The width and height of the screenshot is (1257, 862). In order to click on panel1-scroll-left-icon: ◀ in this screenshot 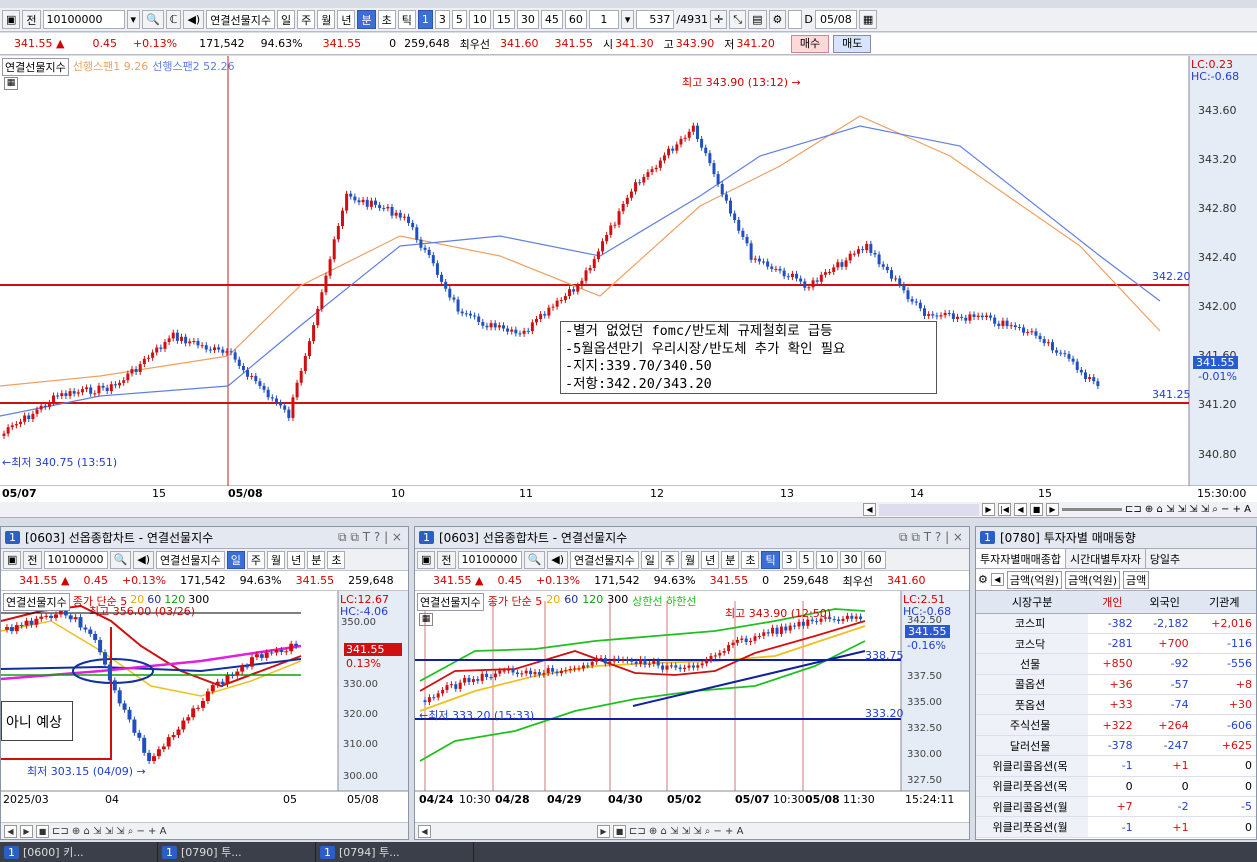, I will do `click(10, 831)`.